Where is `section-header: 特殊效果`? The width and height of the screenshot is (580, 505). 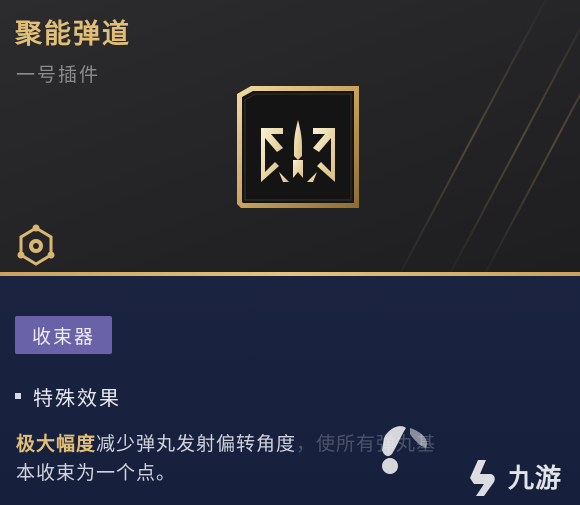 section-header: 特殊效果 is located at coordinates (68, 396).